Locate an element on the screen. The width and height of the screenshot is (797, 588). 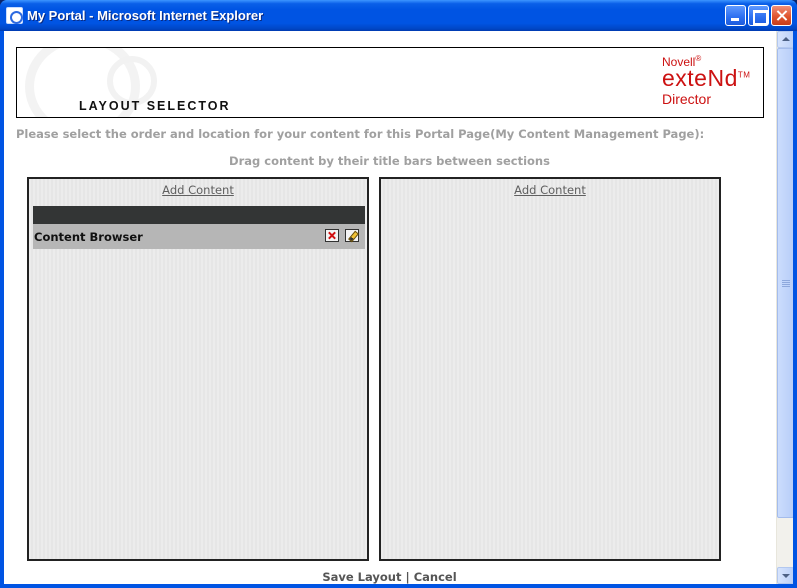
cancel-link: Cancel is located at coordinates (435, 577).